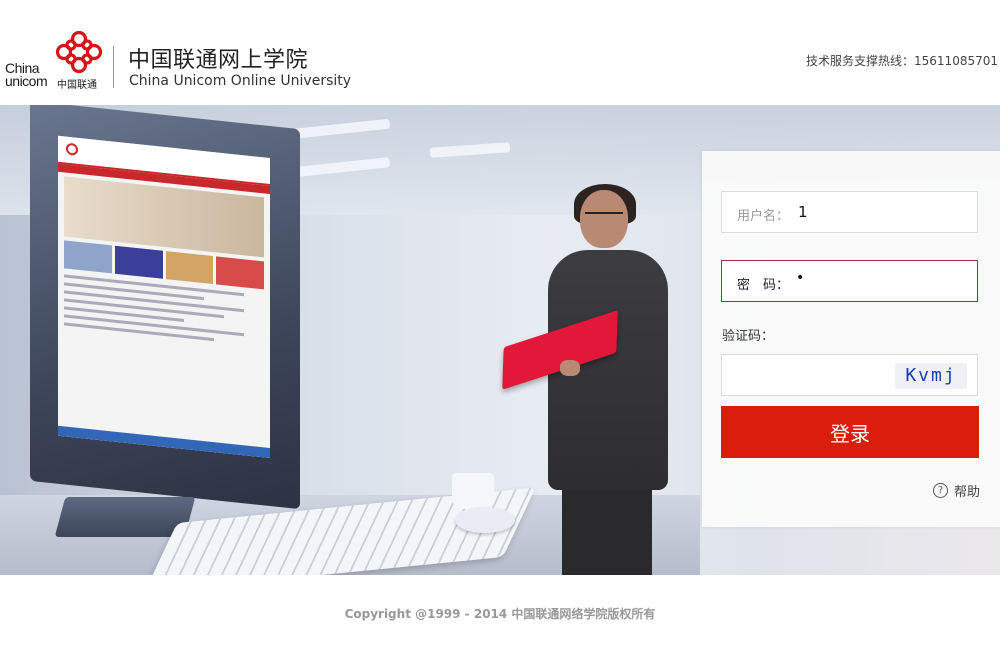 This screenshot has height=660, width=1000. Describe the element at coordinates (967, 490) in the screenshot. I see `help-label: 帮助` at that location.